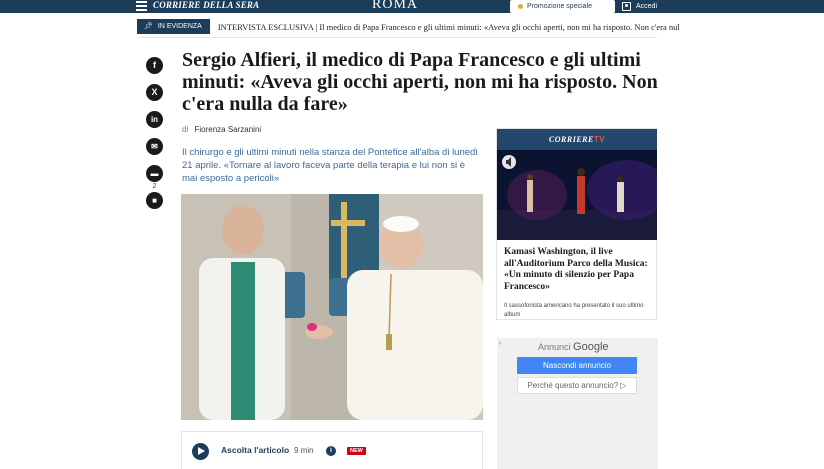 The height and width of the screenshot is (469, 824). Describe the element at coordinates (599, 139) in the screenshot. I see `corriere-tv-suffix: TV` at that location.